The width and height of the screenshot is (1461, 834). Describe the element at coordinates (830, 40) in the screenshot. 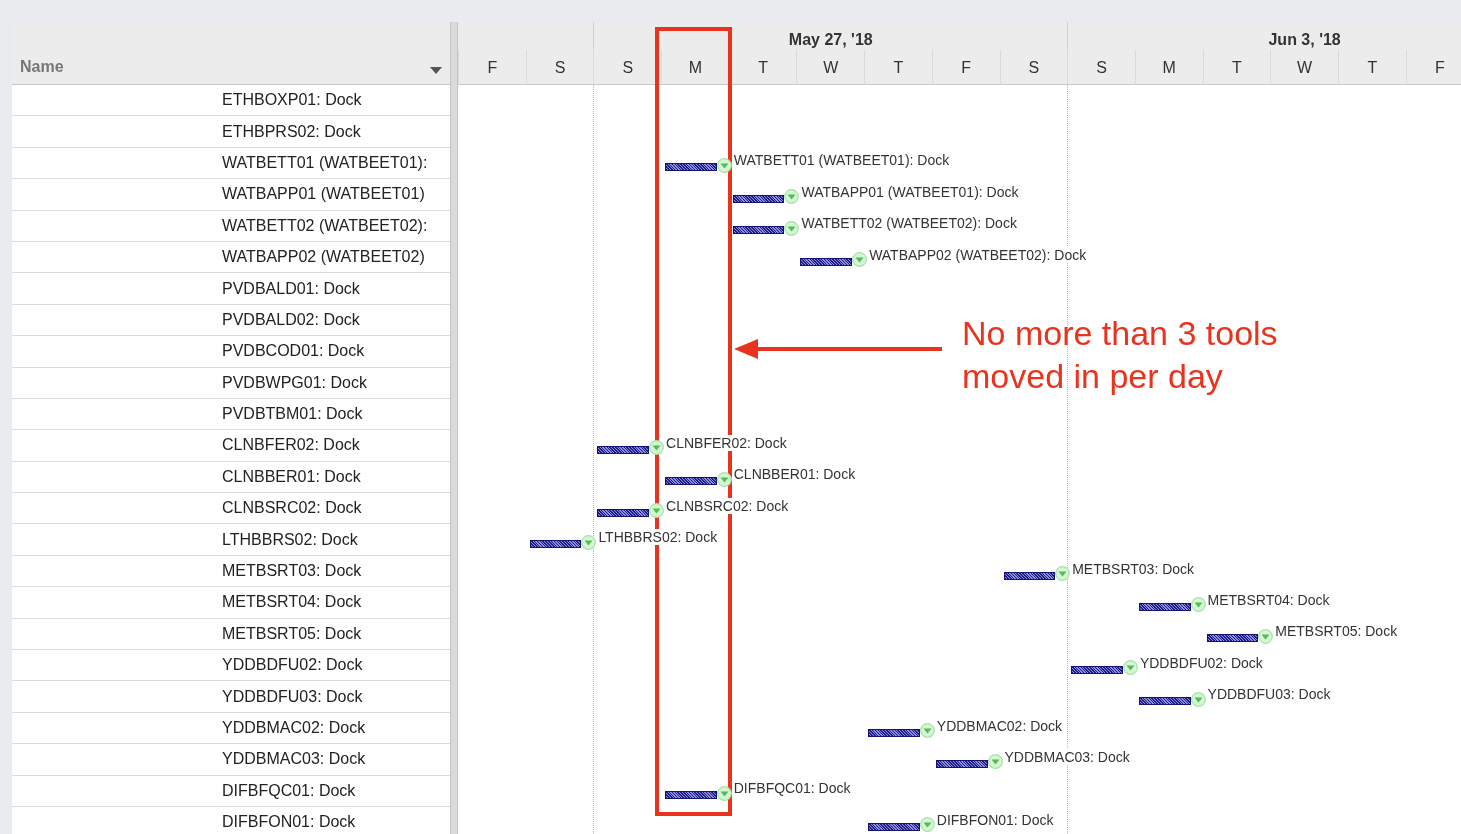

I see `week-label: May 27, '18` at that location.